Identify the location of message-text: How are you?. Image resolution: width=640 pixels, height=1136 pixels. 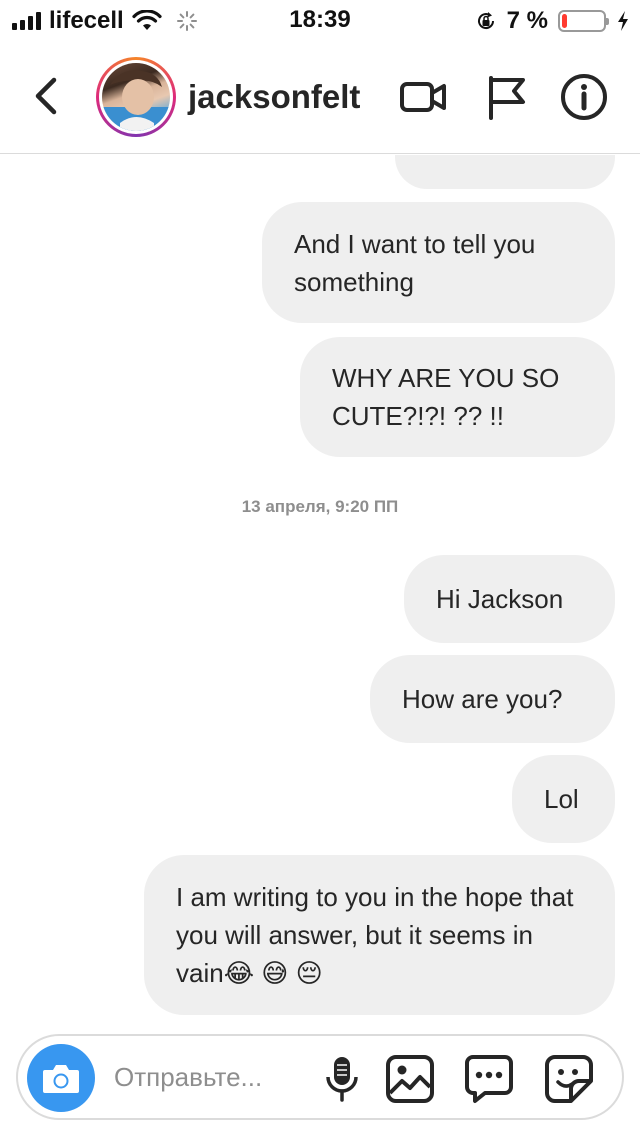
(482, 699).